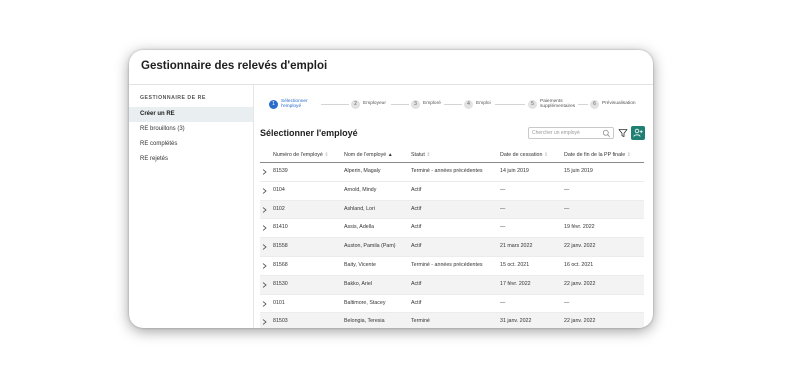  What do you see at coordinates (483, 104) in the screenshot?
I see `step-label: Emploi` at bounding box center [483, 104].